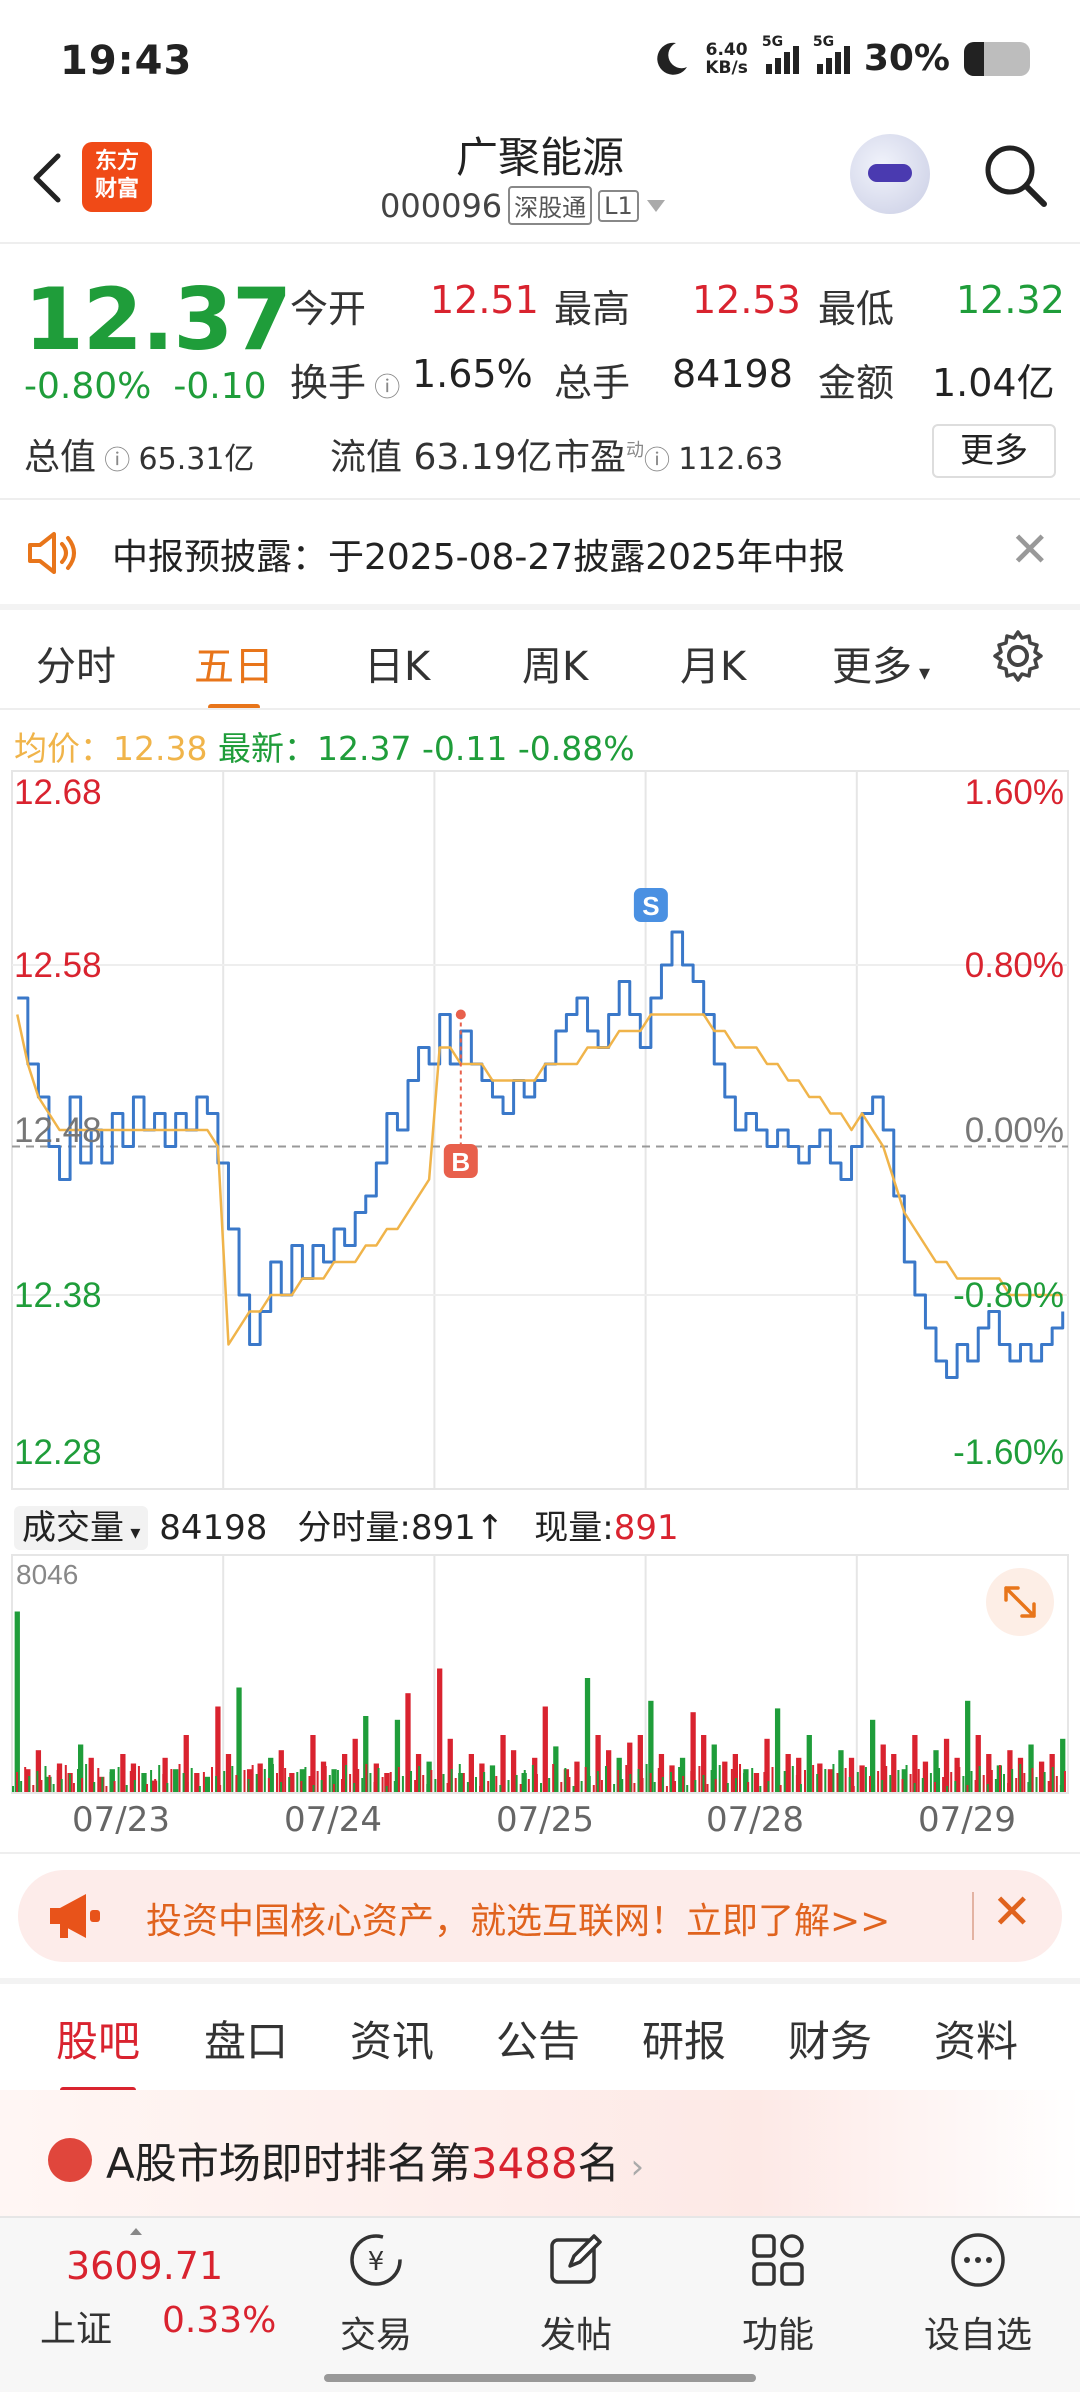  What do you see at coordinates (328, 309) in the screenshot?
I see `open-cell: 今开` at bounding box center [328, 309].